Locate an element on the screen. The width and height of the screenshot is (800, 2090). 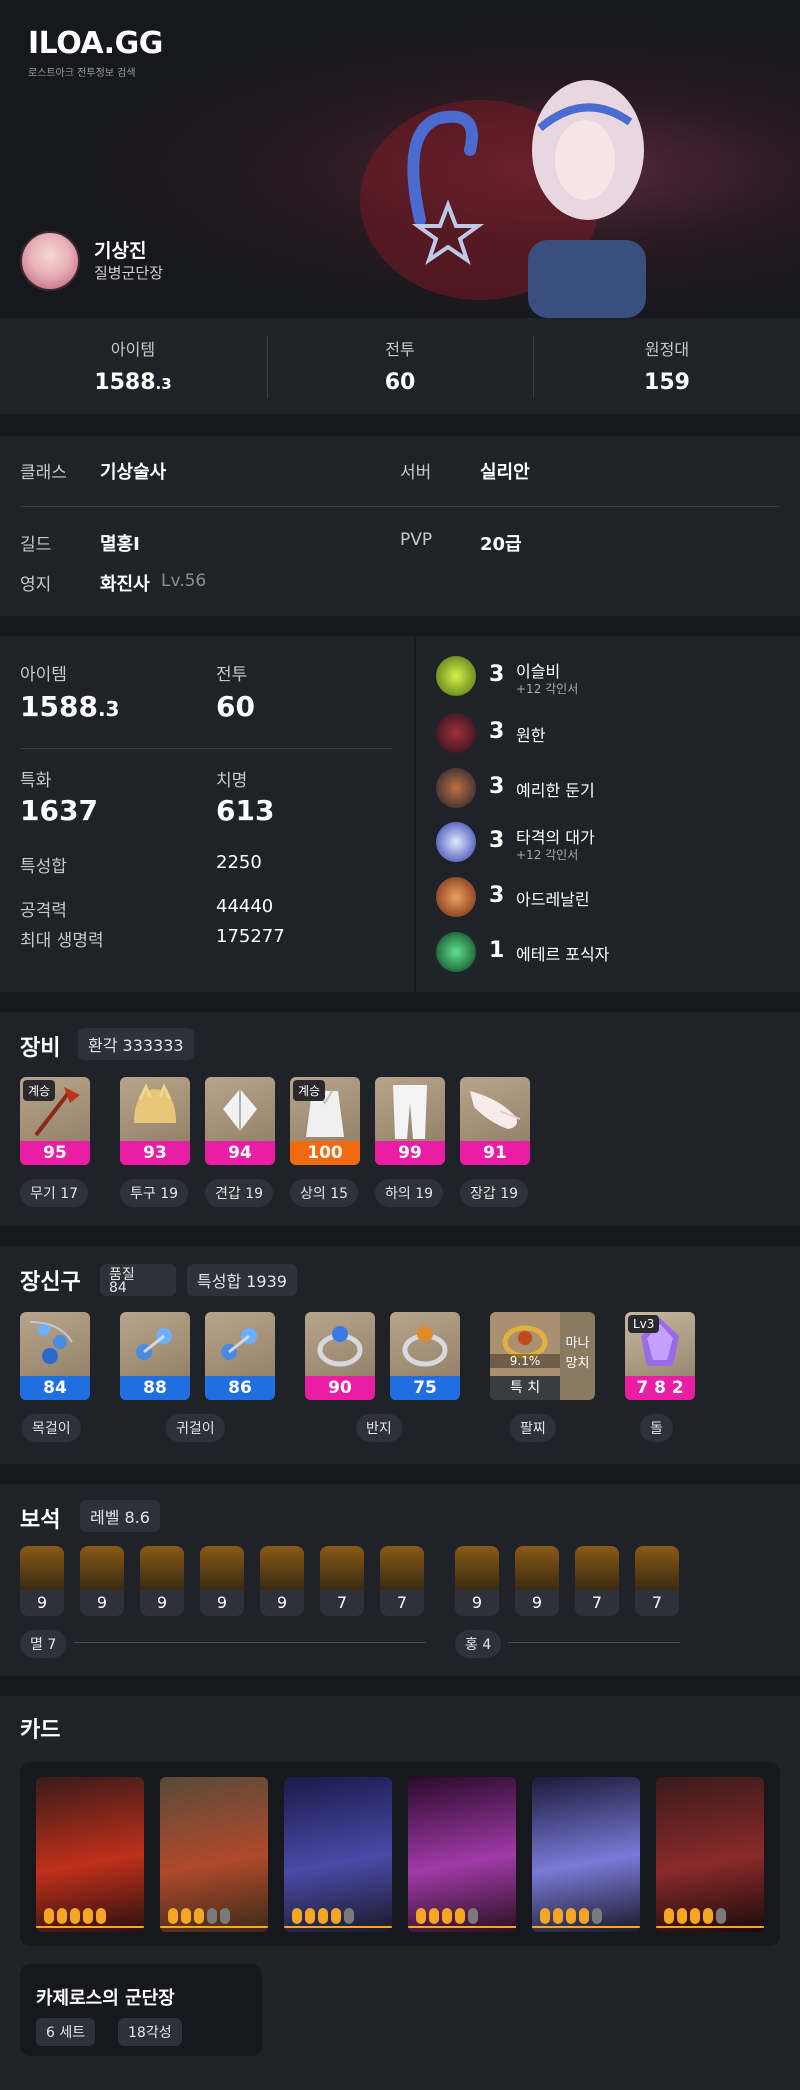
gem-group-label: 홍 4 is located at coordinates (478, 1644).